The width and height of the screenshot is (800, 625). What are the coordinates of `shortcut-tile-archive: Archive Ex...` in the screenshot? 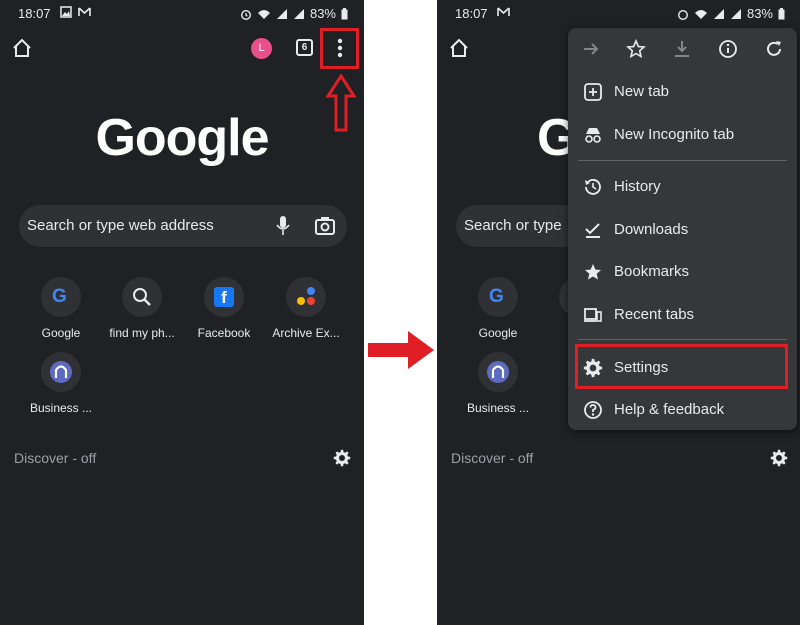 It's located at (306, 308).